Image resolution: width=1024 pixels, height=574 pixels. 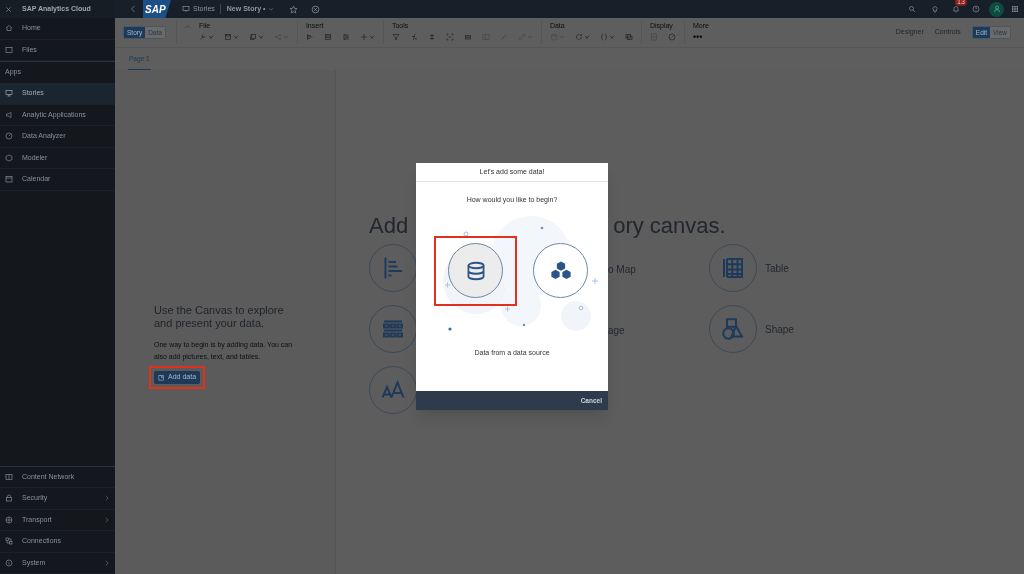 I want to click on lightbulb-icon, so click(x=935, y=9).